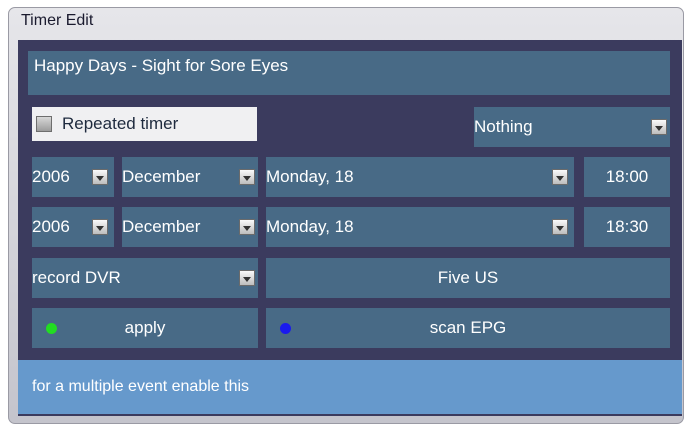 The image size is (688, 430). What do you see at coordinates (503, 126) in the screenshot?
I see `repeat-type-value: Nothing` at bounding box center [503, 126].